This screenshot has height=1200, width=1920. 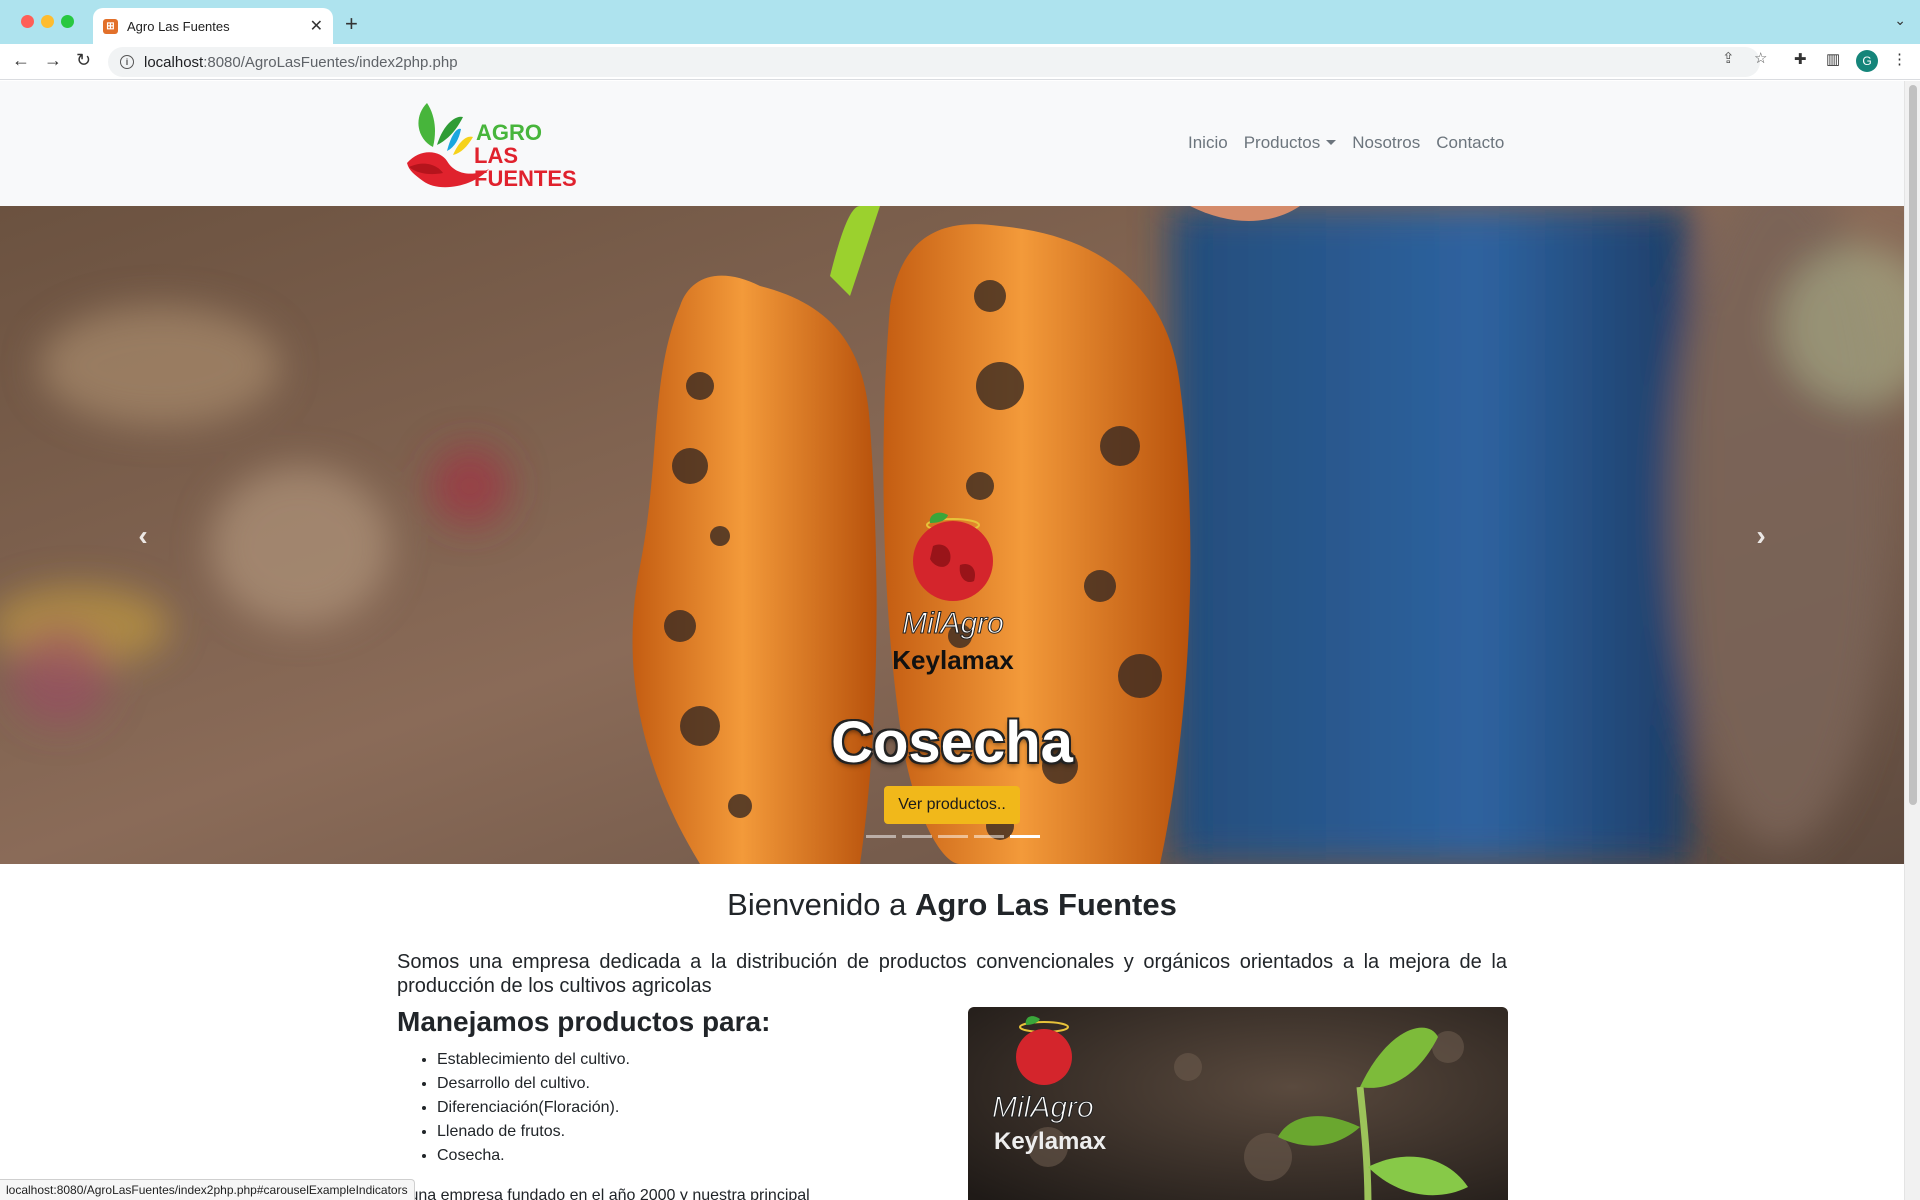 What do you see at coordinates (1046, 904) in the screenshot?
I see `welcome-company-name: Agro Las Fuentes` at bounding box center [1046, 904].